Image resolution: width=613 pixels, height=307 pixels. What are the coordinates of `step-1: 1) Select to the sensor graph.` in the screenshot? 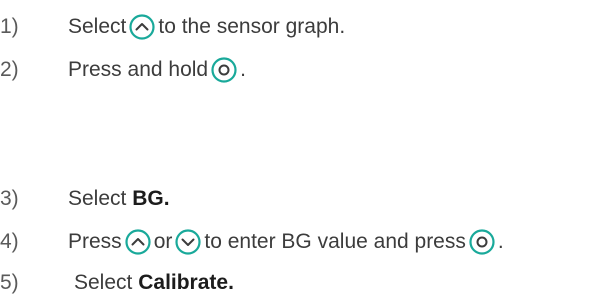 It's located at (172, 27).